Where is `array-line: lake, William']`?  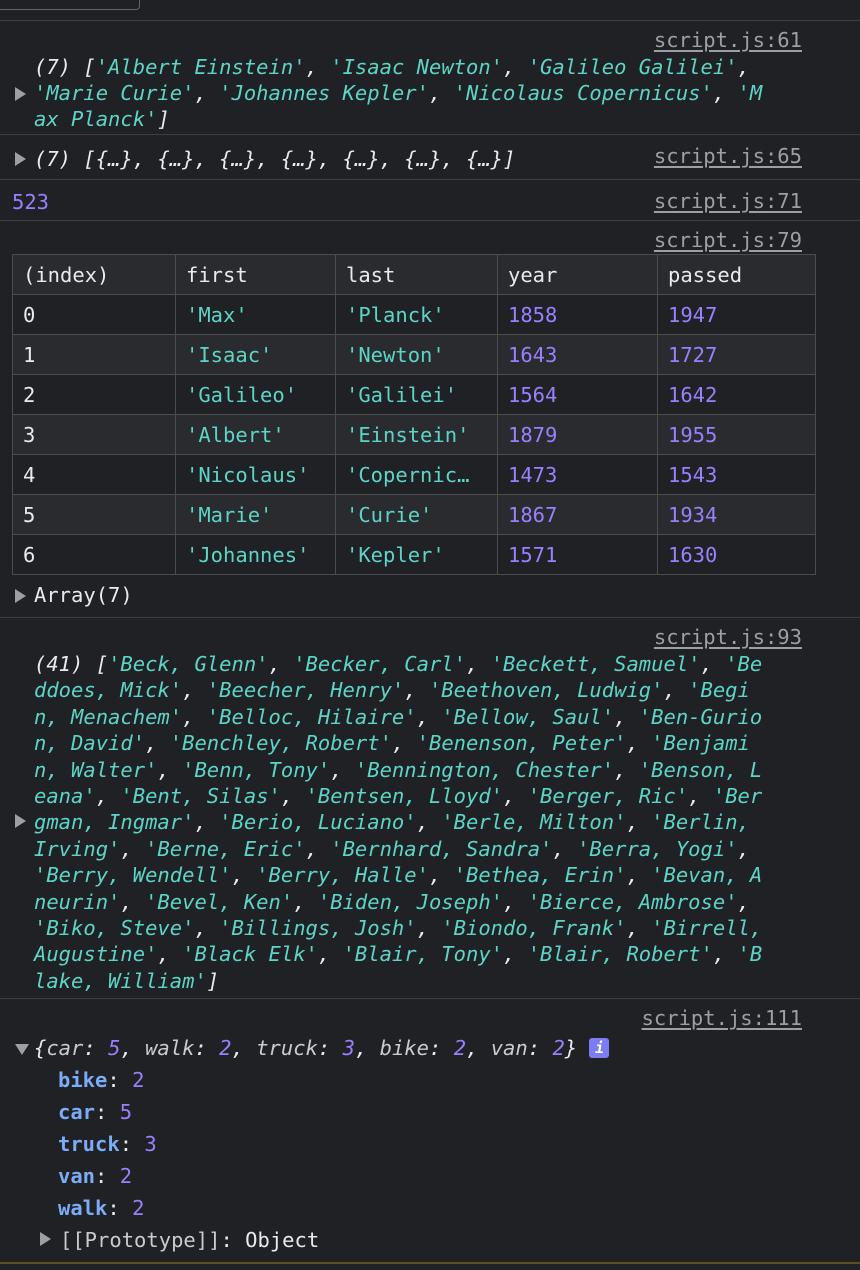 array-line: lake, William'] is located at coordinates (126, 981).